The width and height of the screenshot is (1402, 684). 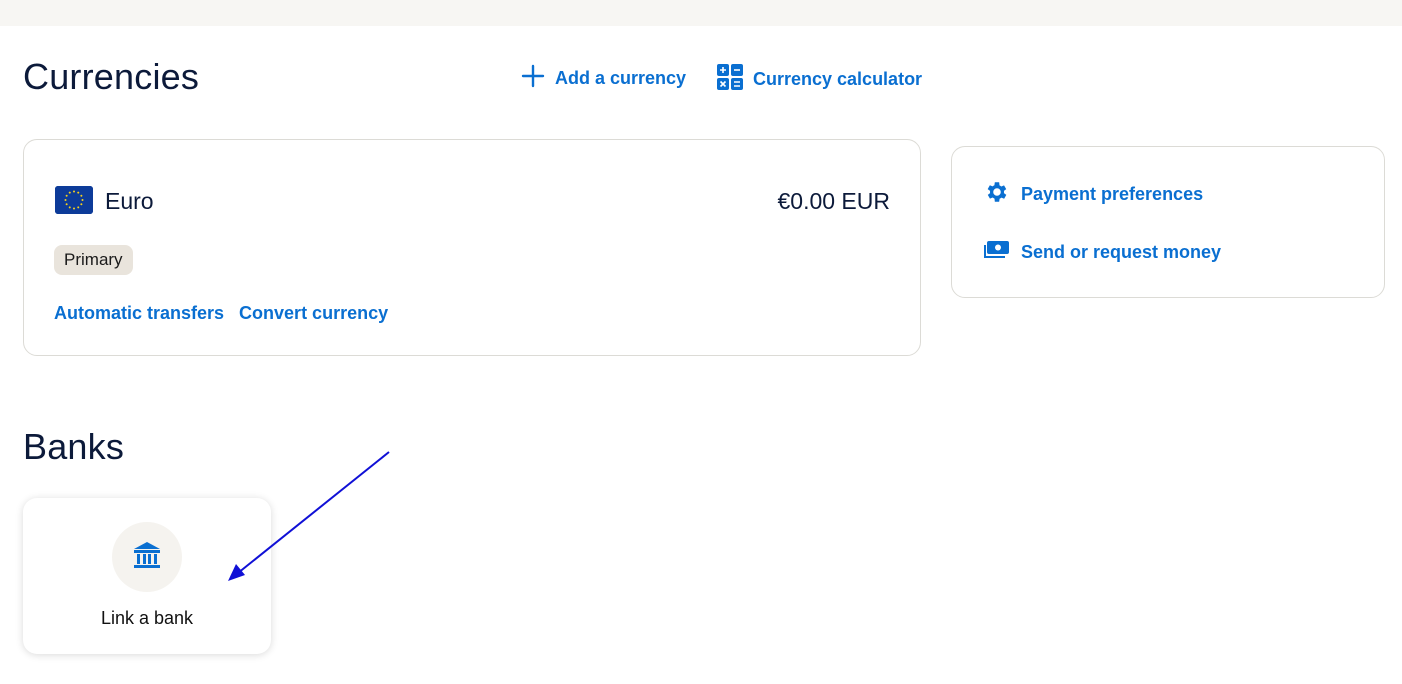 I want to click on send-request-money-link: Send or request money, so click(x=1102, y=252).